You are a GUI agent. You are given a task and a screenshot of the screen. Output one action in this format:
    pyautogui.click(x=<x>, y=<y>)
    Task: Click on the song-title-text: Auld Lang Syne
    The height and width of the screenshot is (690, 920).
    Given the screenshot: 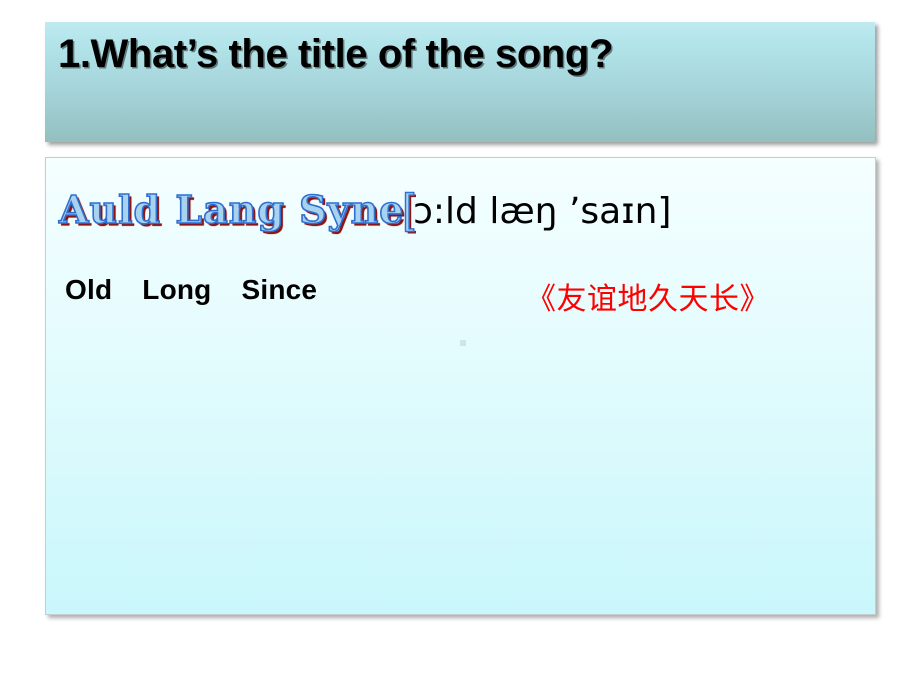 What is the action you would take?
    pyautogui.click(x=231, y=209)
    